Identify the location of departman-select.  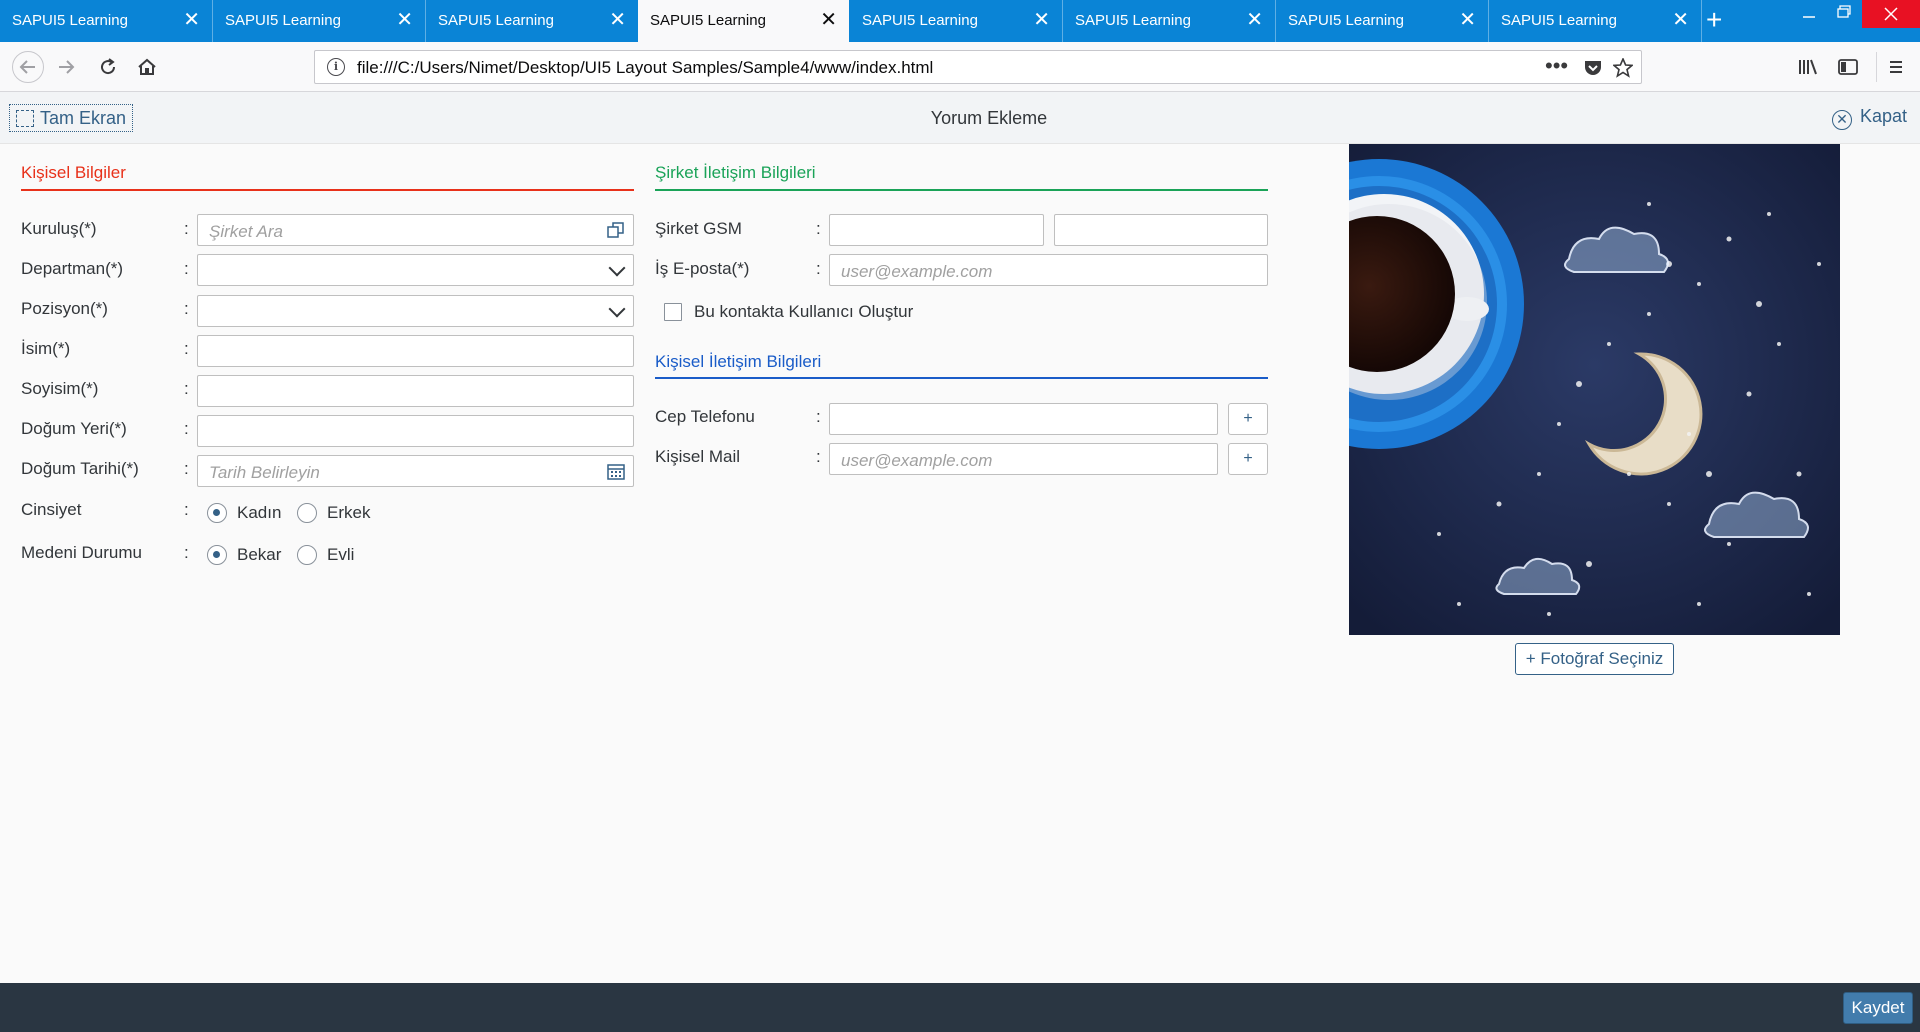
(415, 270).